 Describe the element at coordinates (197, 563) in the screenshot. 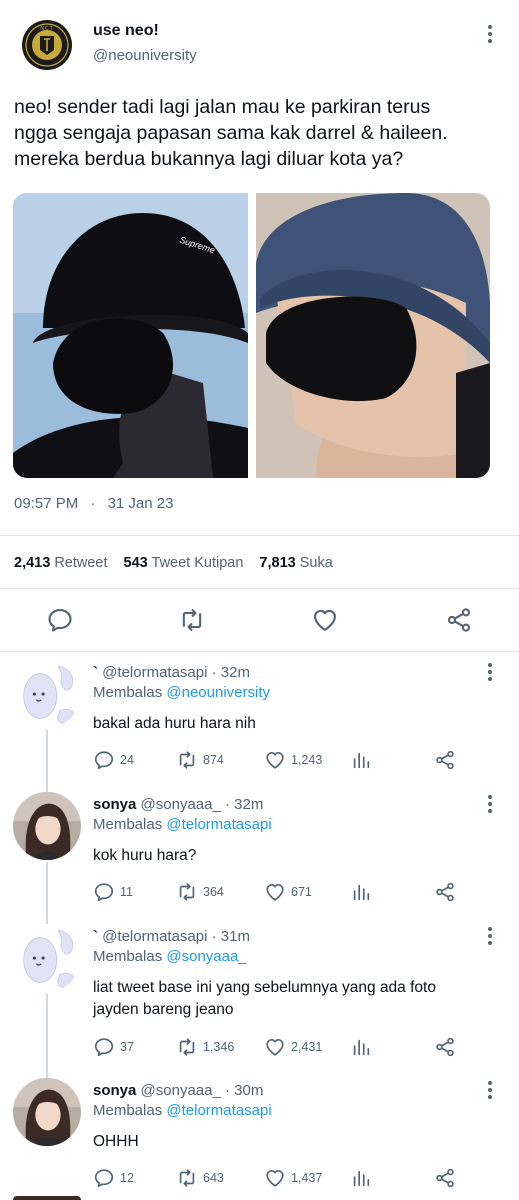

I see `quote-stat-label: Tweet Kutipan` at that location.